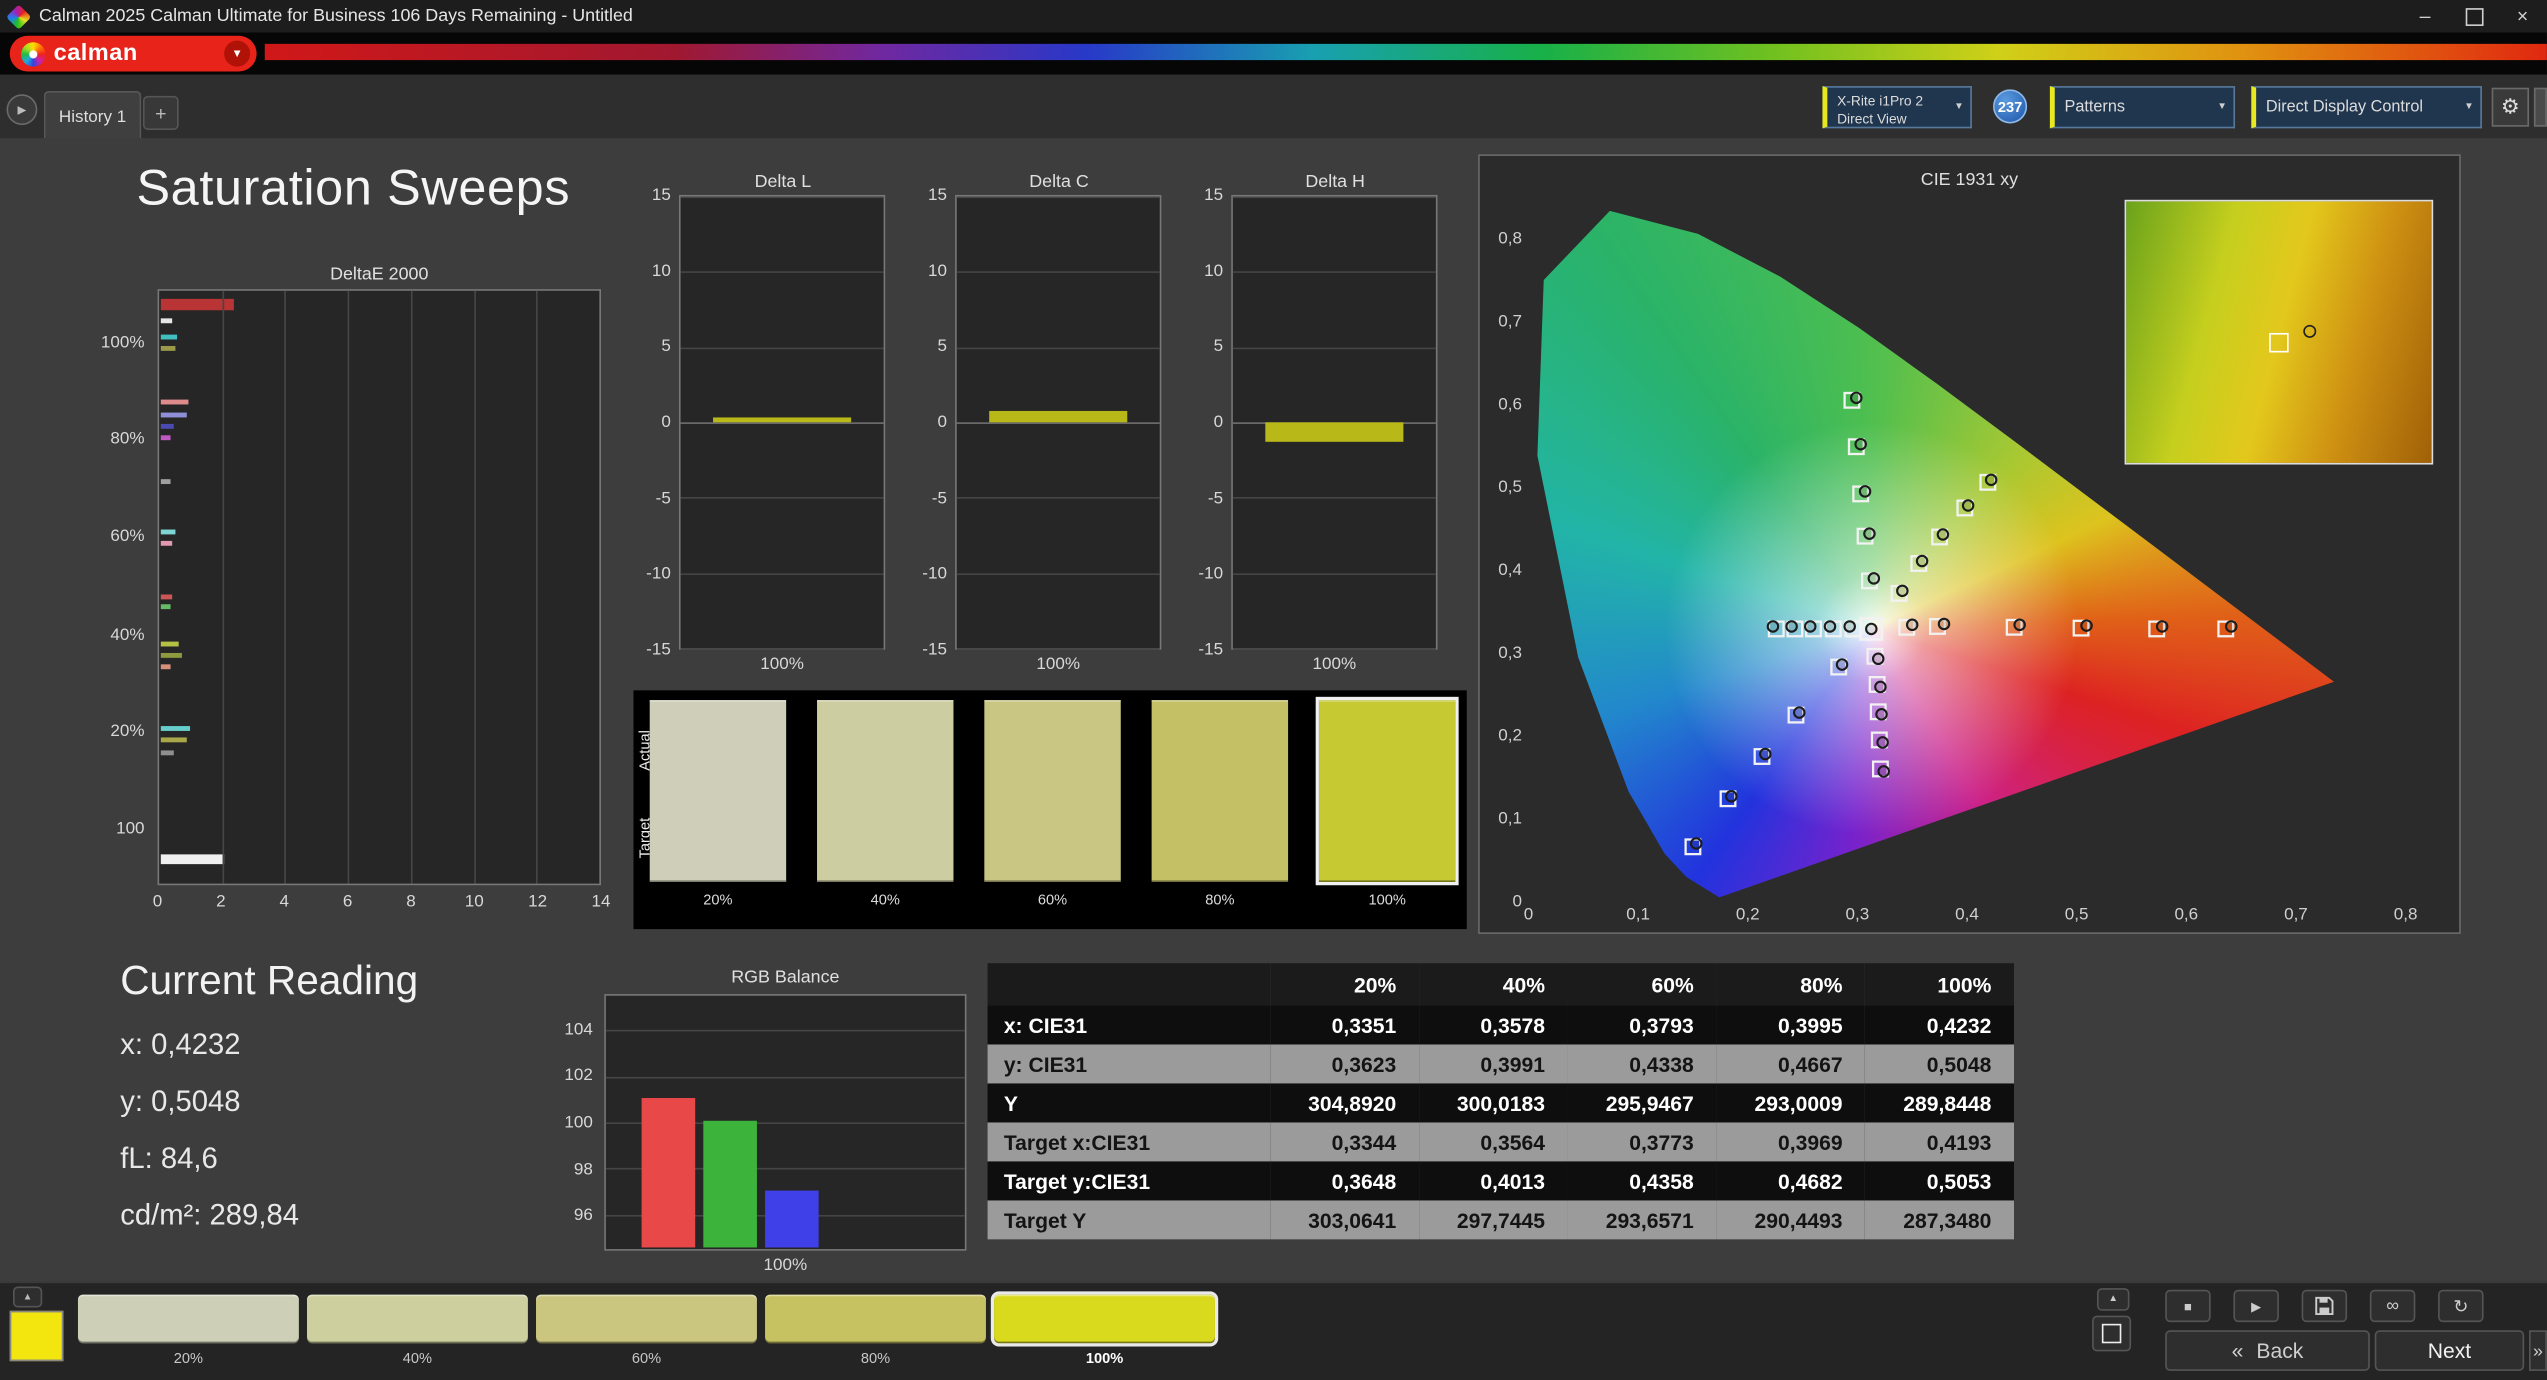  Describe the element at coordinates (188, 1319) in the screenshot. I see `bottom-patch-20%` at that location.